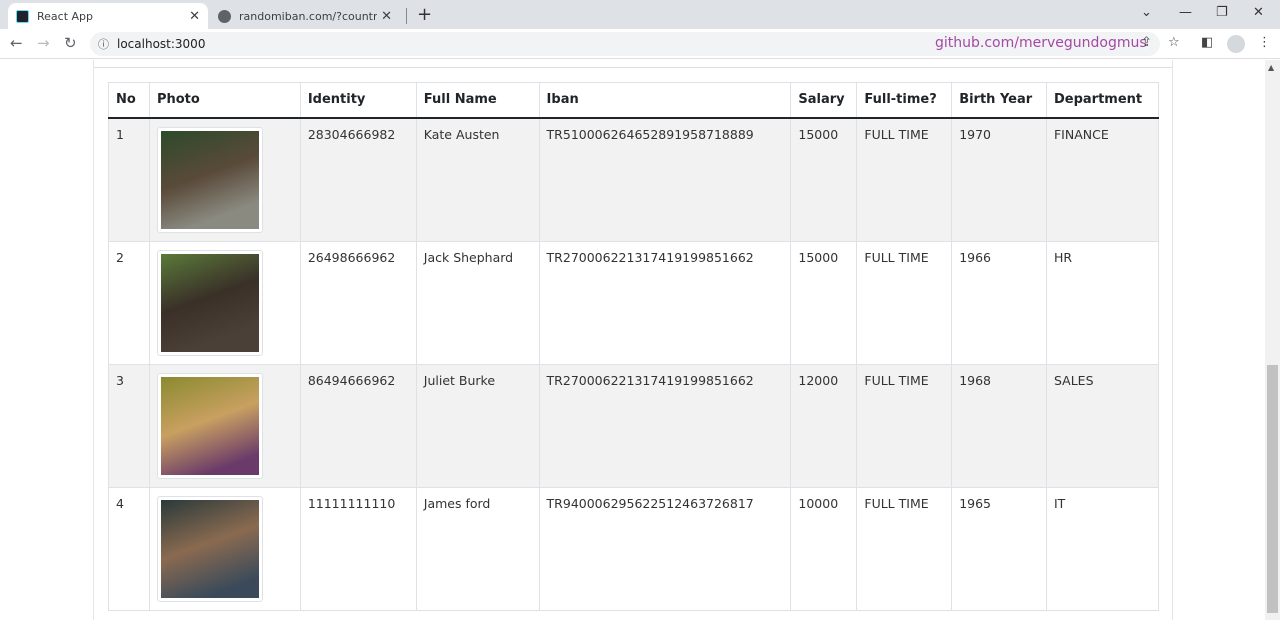  I want to click on scrollbar-thumb, so click(1272, 489).